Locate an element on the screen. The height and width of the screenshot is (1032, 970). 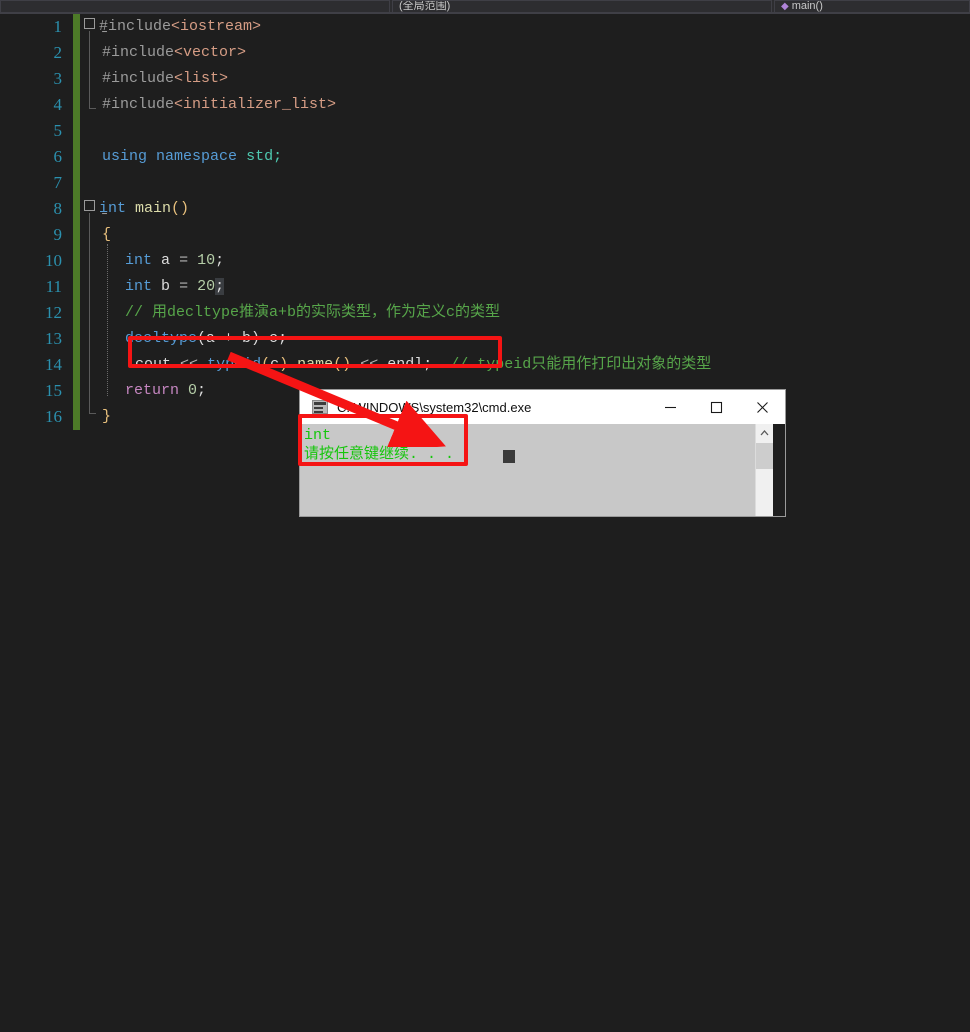
maximize-button is located at coordinates (716, 407).